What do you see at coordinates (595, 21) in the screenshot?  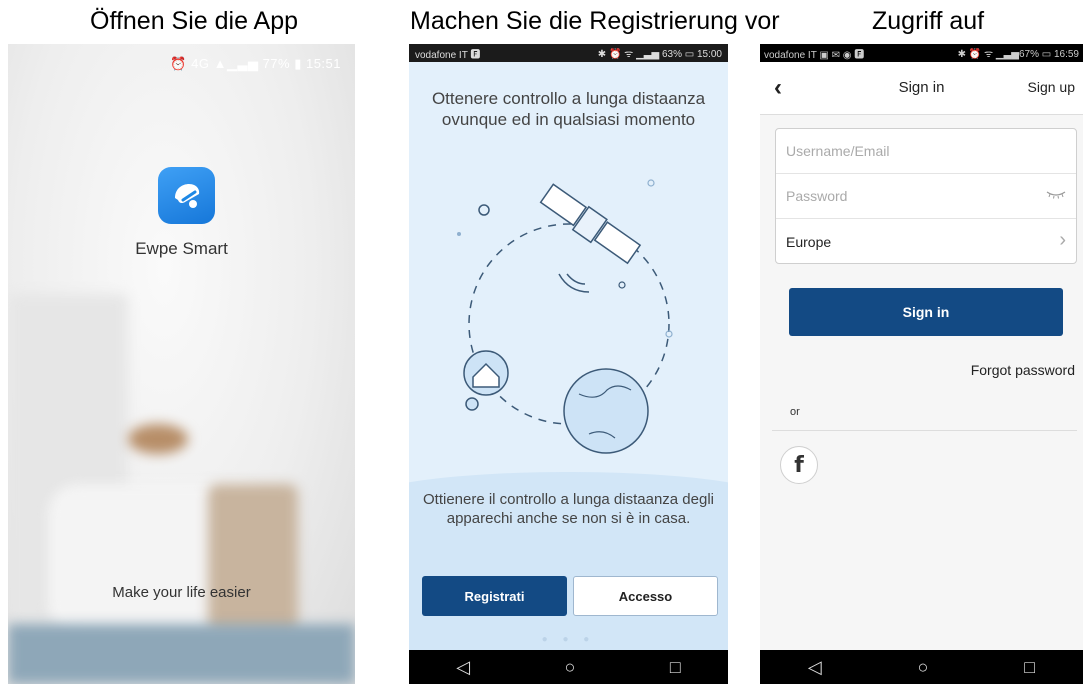 I see `caption-registration: Machen Sie die Registrierung vor` at bounding box center [595, 21].